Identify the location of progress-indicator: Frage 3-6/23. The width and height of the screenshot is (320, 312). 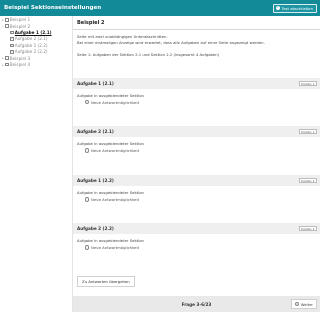
(196, 304).